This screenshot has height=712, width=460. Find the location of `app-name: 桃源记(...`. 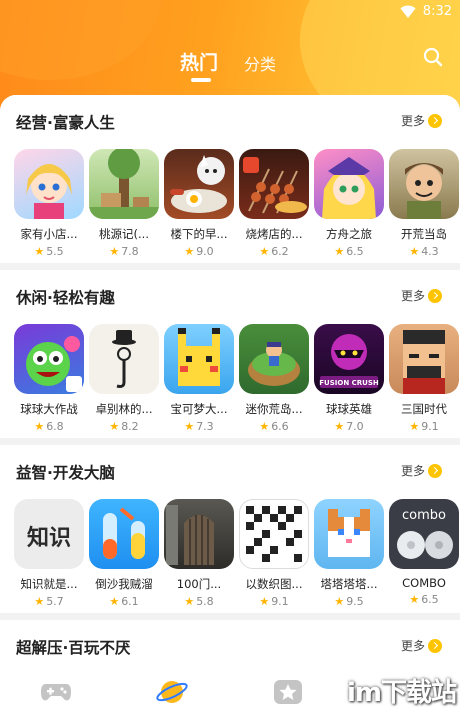

app-name: 桃源记(... is located at coordinates (124, 234).